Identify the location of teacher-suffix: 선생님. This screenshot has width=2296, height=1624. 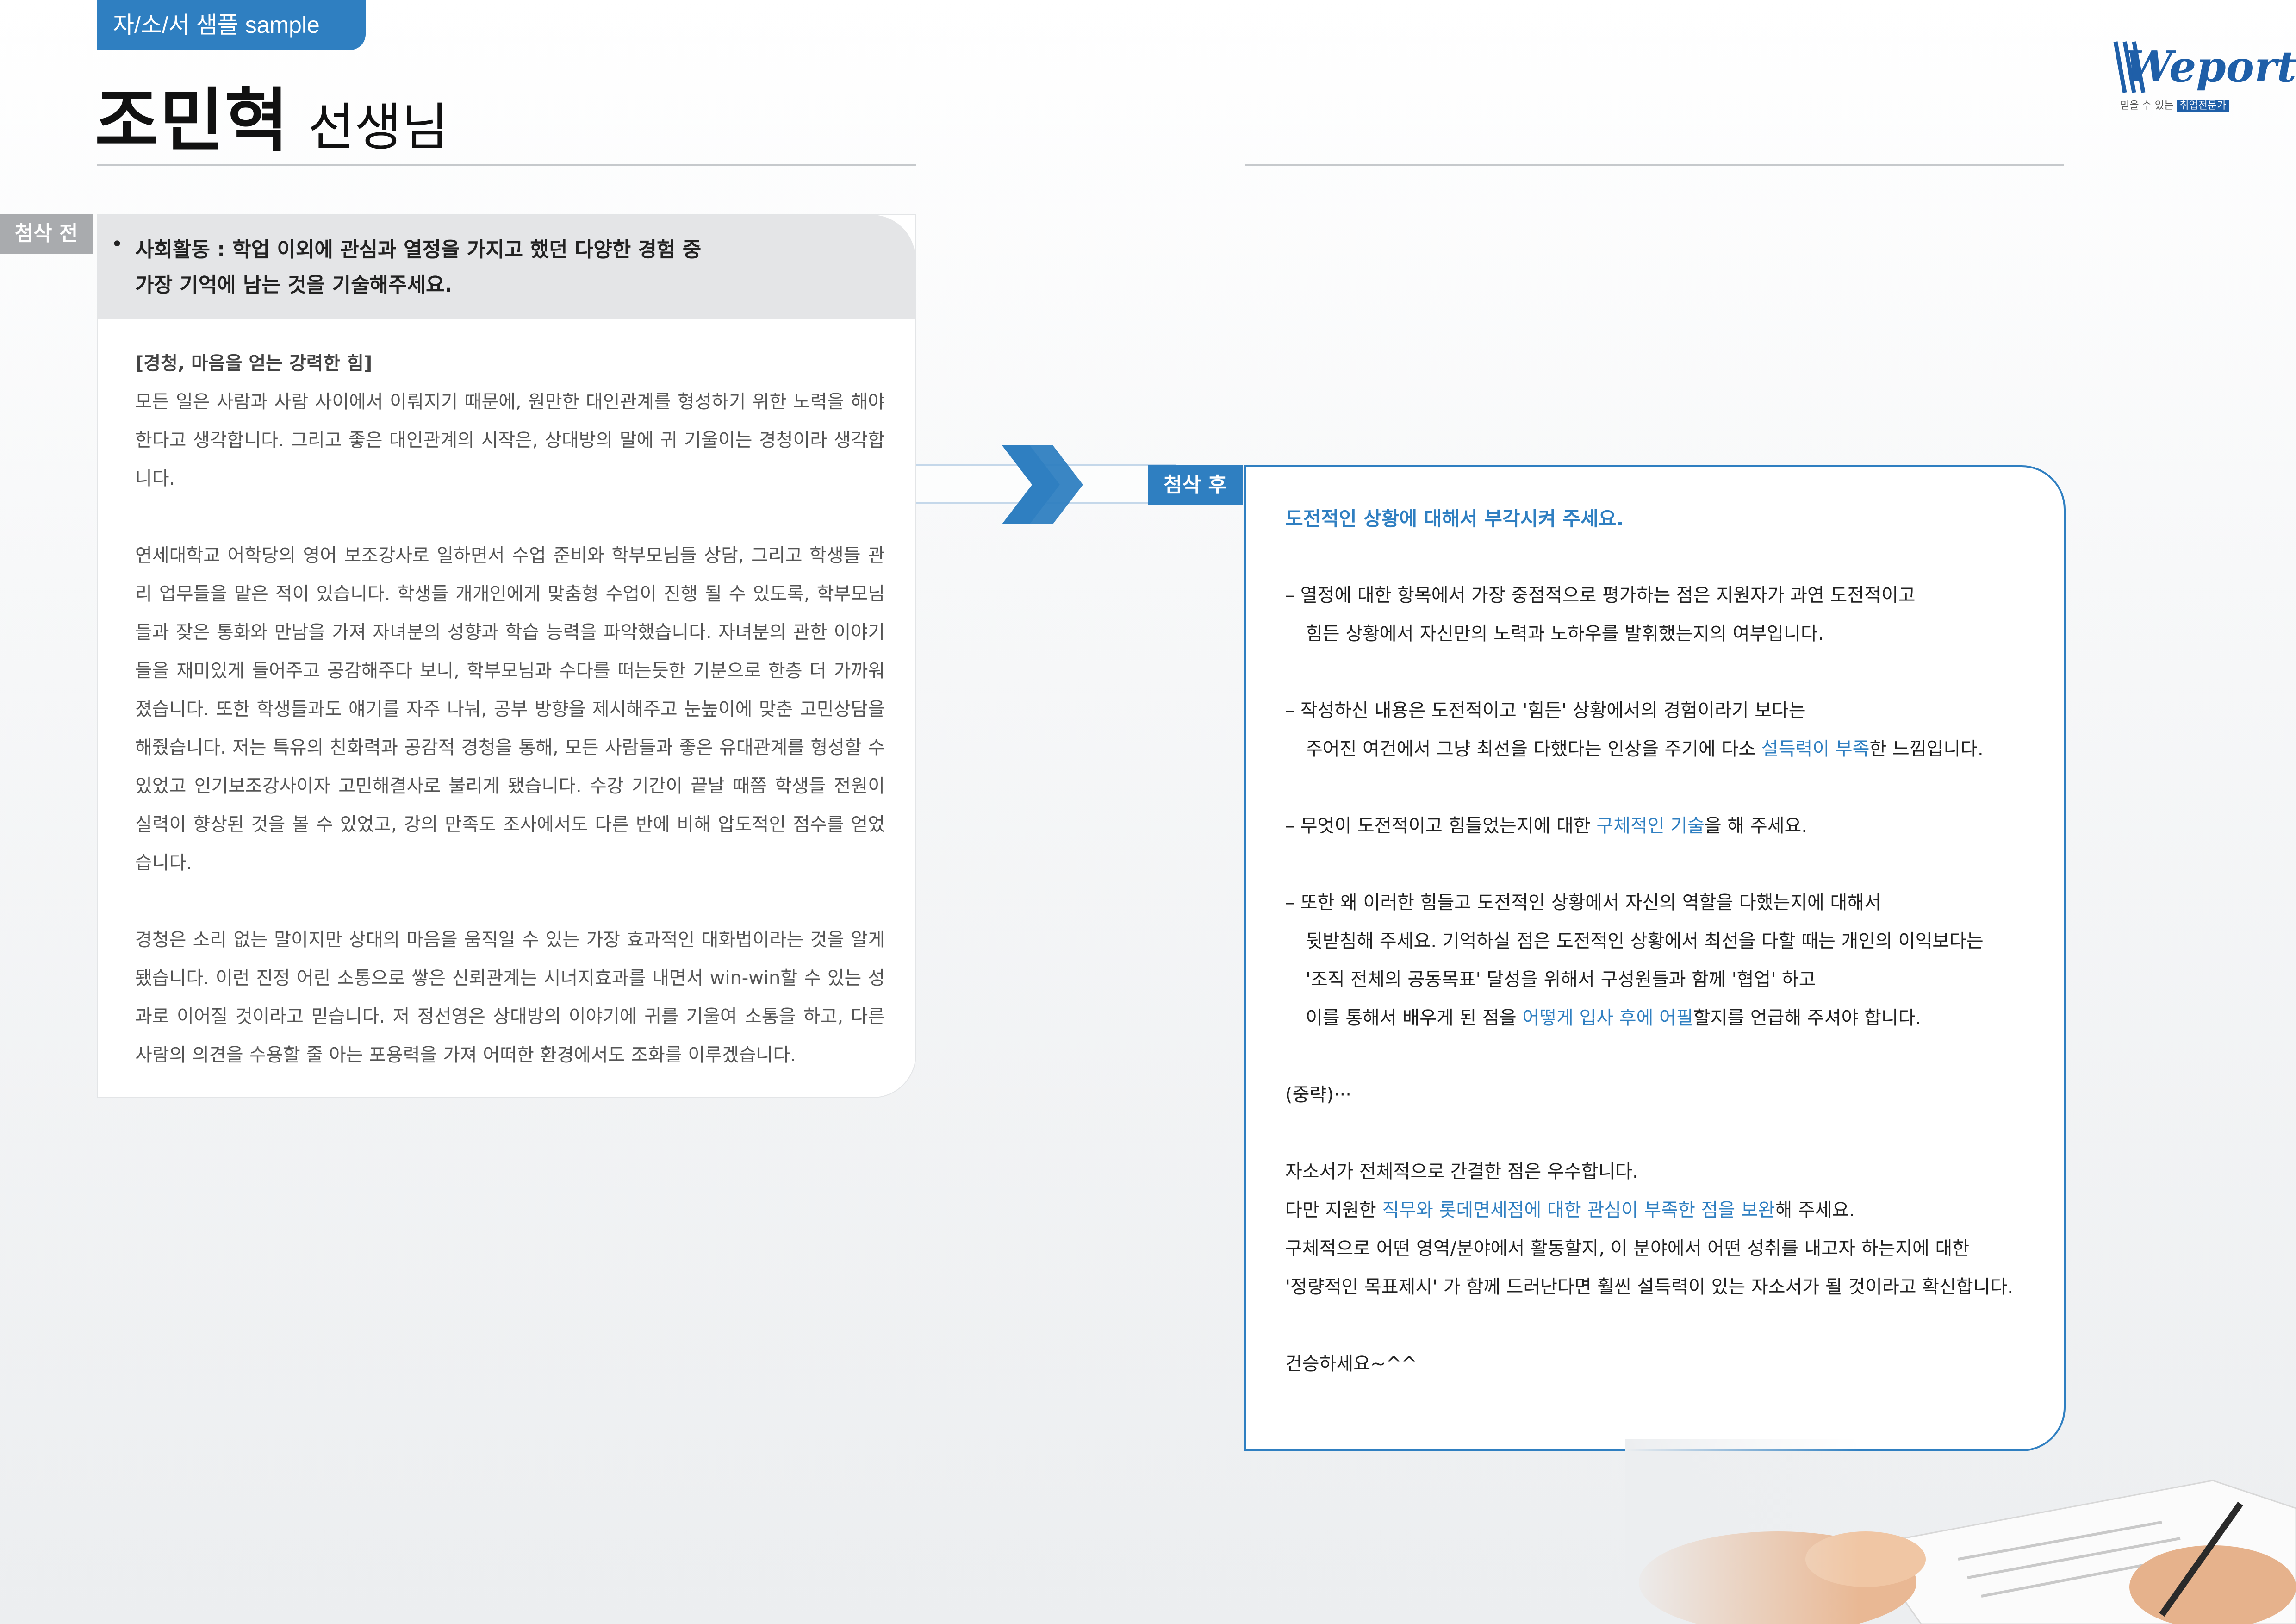
(378, 127).